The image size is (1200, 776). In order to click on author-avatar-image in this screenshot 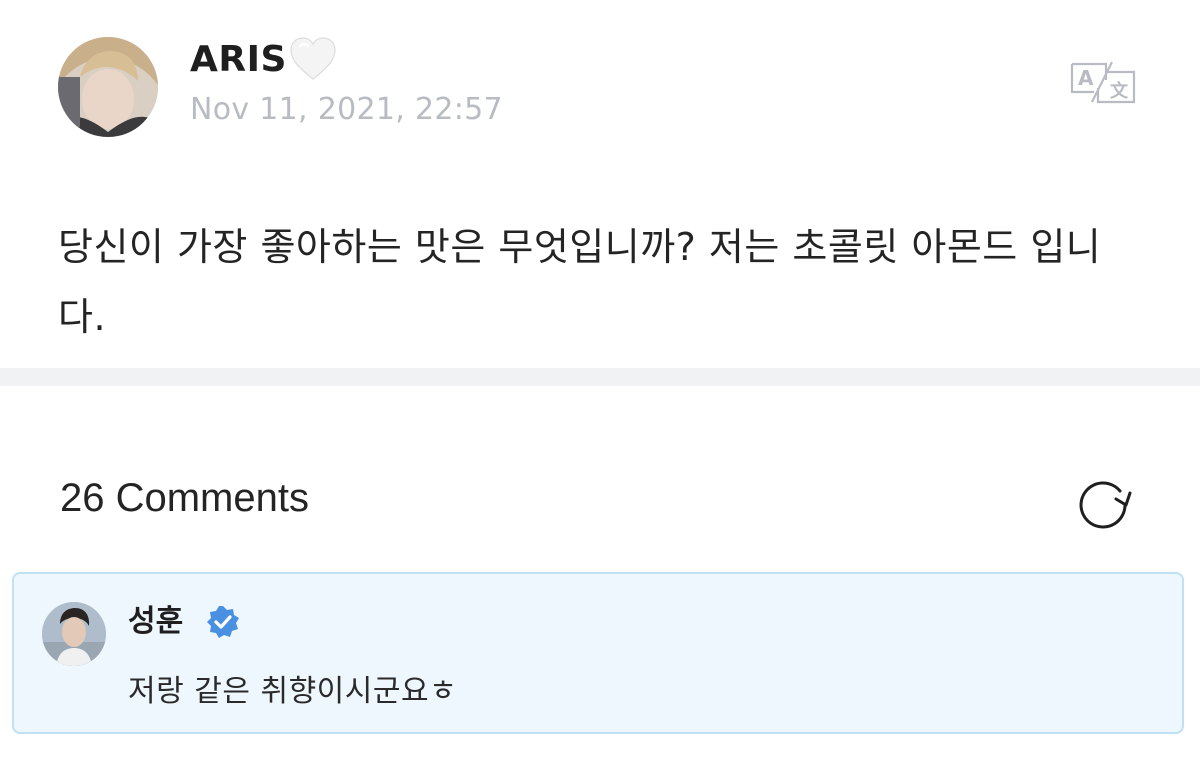, I will do `click(108, 87)`.